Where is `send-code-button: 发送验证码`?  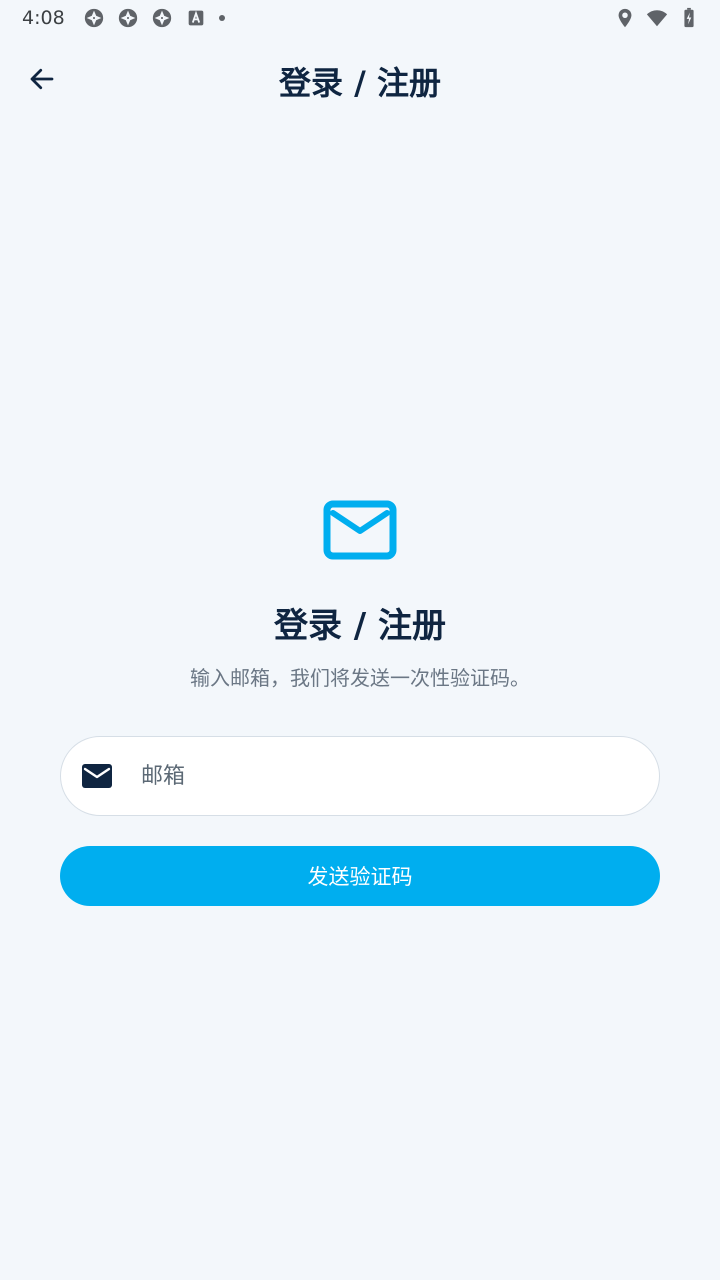
send-code-button: 发送验证码 is located at coordinates (360, 876).